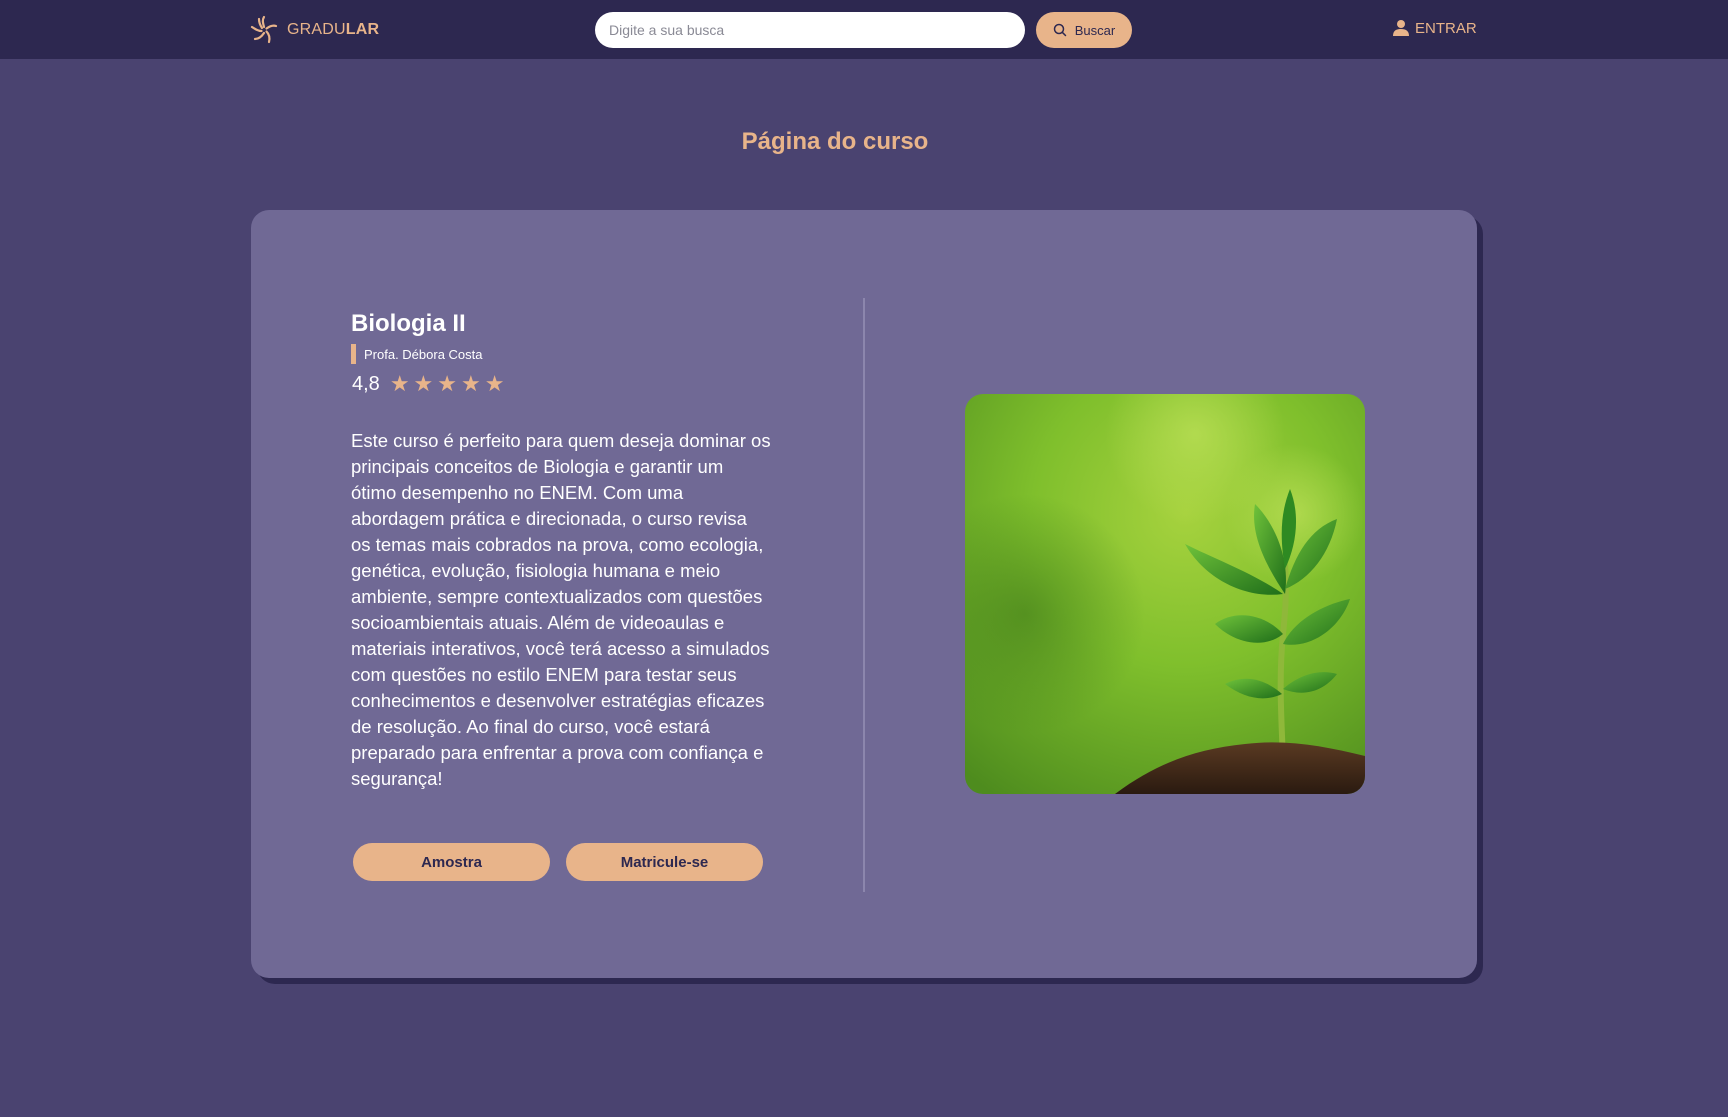 Image resolution: width=1728 pixels, height=1117 pixels. Describe the element at coordinates (366, 383) in the screenshot. I see `rating-score: 4,8` at that location.